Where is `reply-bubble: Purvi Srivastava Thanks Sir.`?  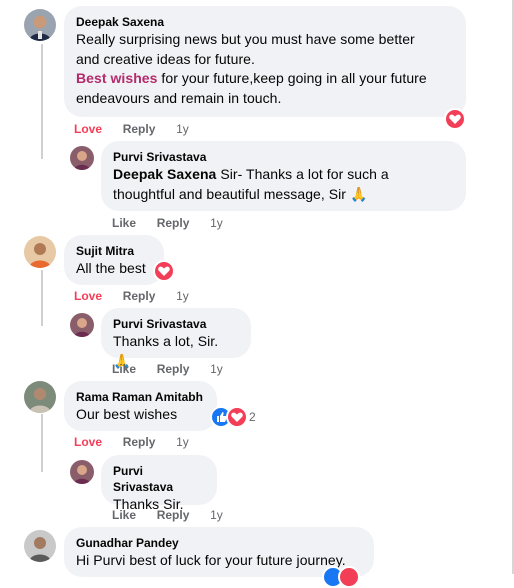 reply-bubble: Purvi Srivastava Thanks Sir. is located at coordinates (159, 483).